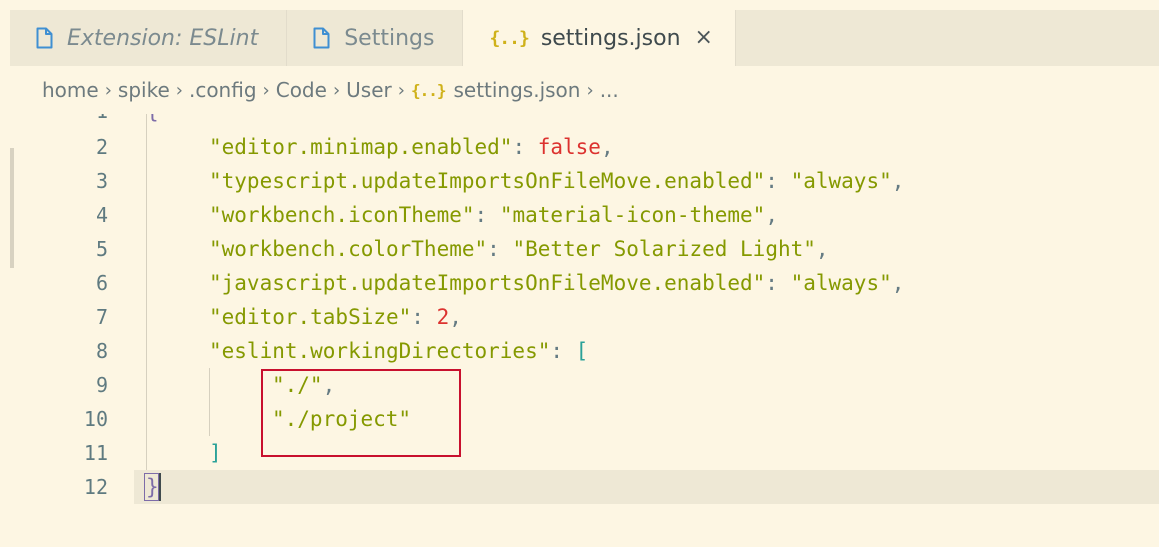  I want to click on breadcrumb-item-user: User, so click(369, 90).